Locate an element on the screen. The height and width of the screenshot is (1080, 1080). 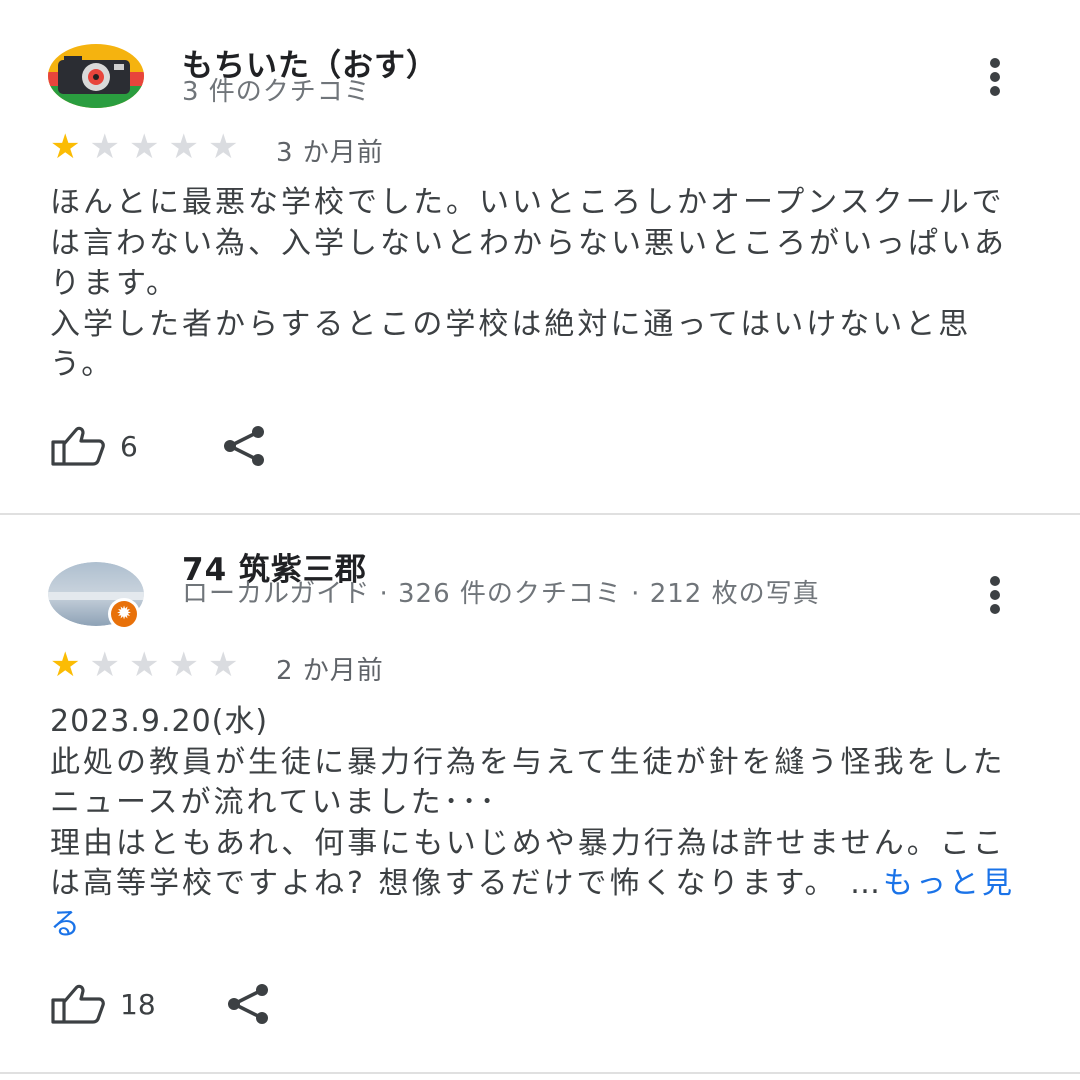
camera-avatar-image is located at coordinates (96, 76).